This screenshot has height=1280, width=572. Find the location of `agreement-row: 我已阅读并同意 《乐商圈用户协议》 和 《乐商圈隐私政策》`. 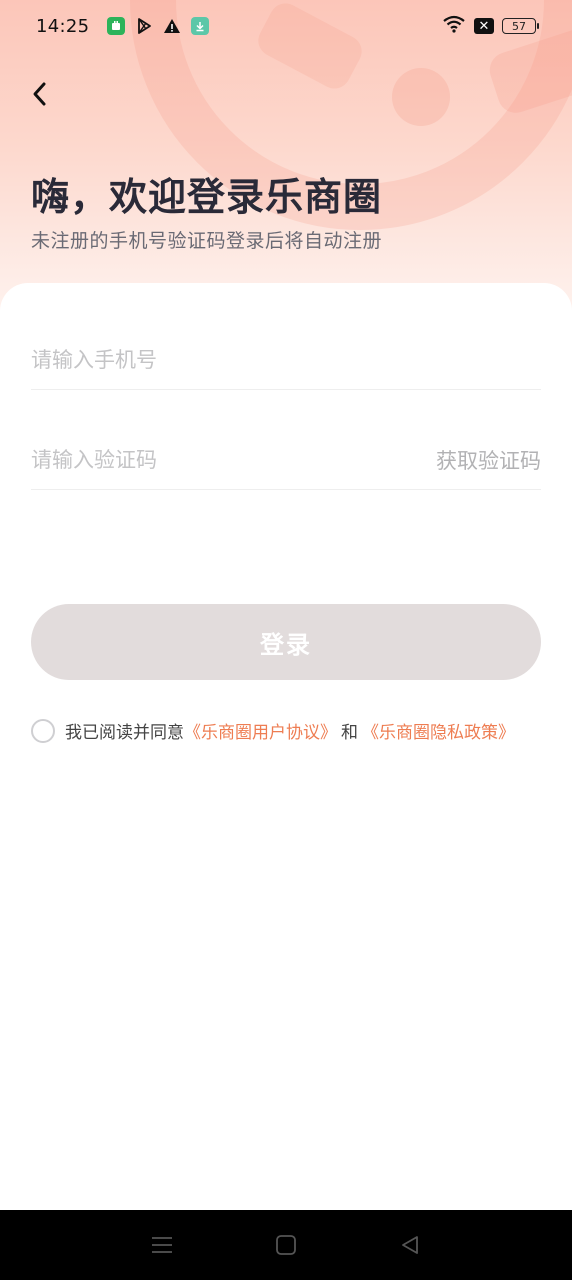

agreement-row: 我已阅读并同意 《乐商圈用户协议》 和 《乐商圈隐私政策》 is located at coordinates (273, 730).